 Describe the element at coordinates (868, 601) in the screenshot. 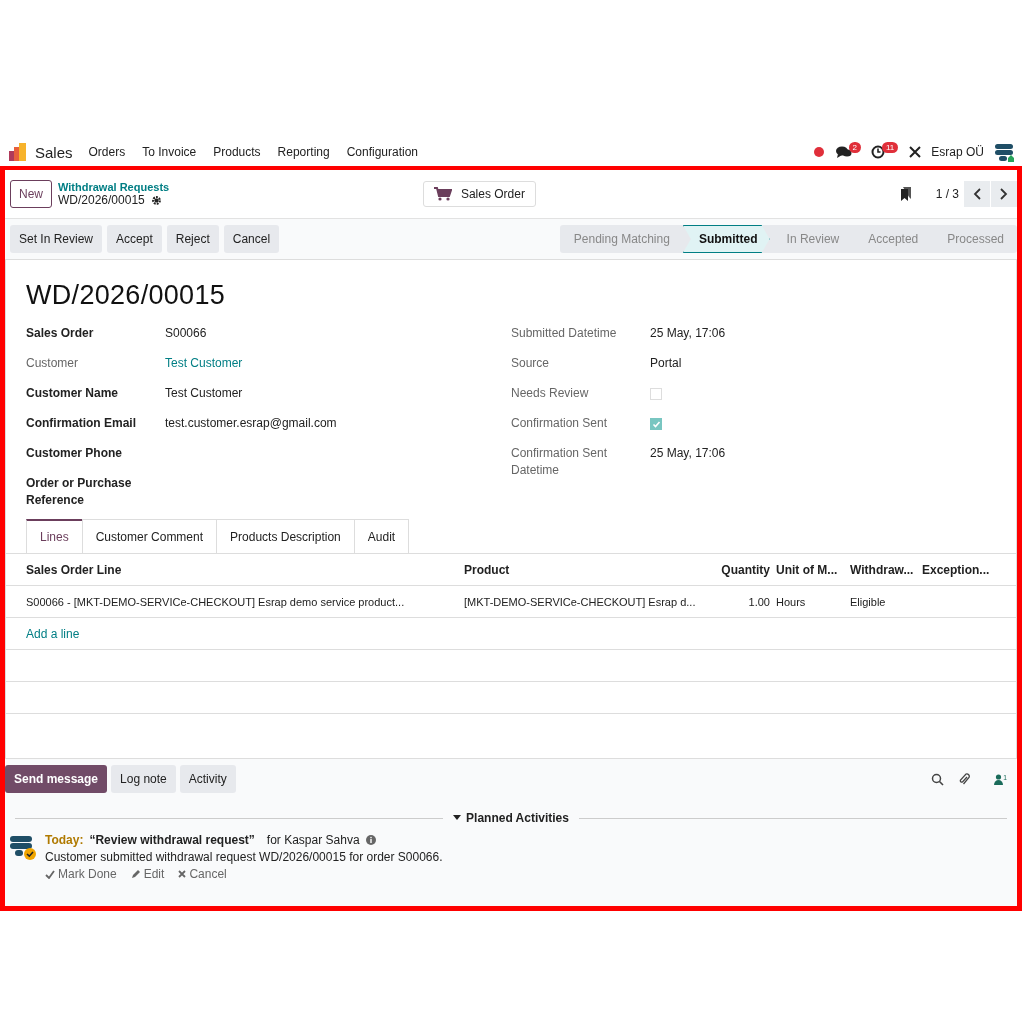

I see `table-cell-text: Eligible` at that location.